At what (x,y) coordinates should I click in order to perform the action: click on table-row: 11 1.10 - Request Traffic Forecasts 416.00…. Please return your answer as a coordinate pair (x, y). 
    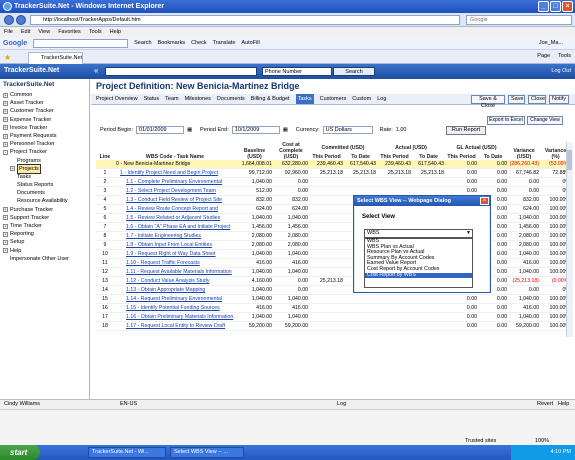
    Looking at the image, I should click on (331, 263).